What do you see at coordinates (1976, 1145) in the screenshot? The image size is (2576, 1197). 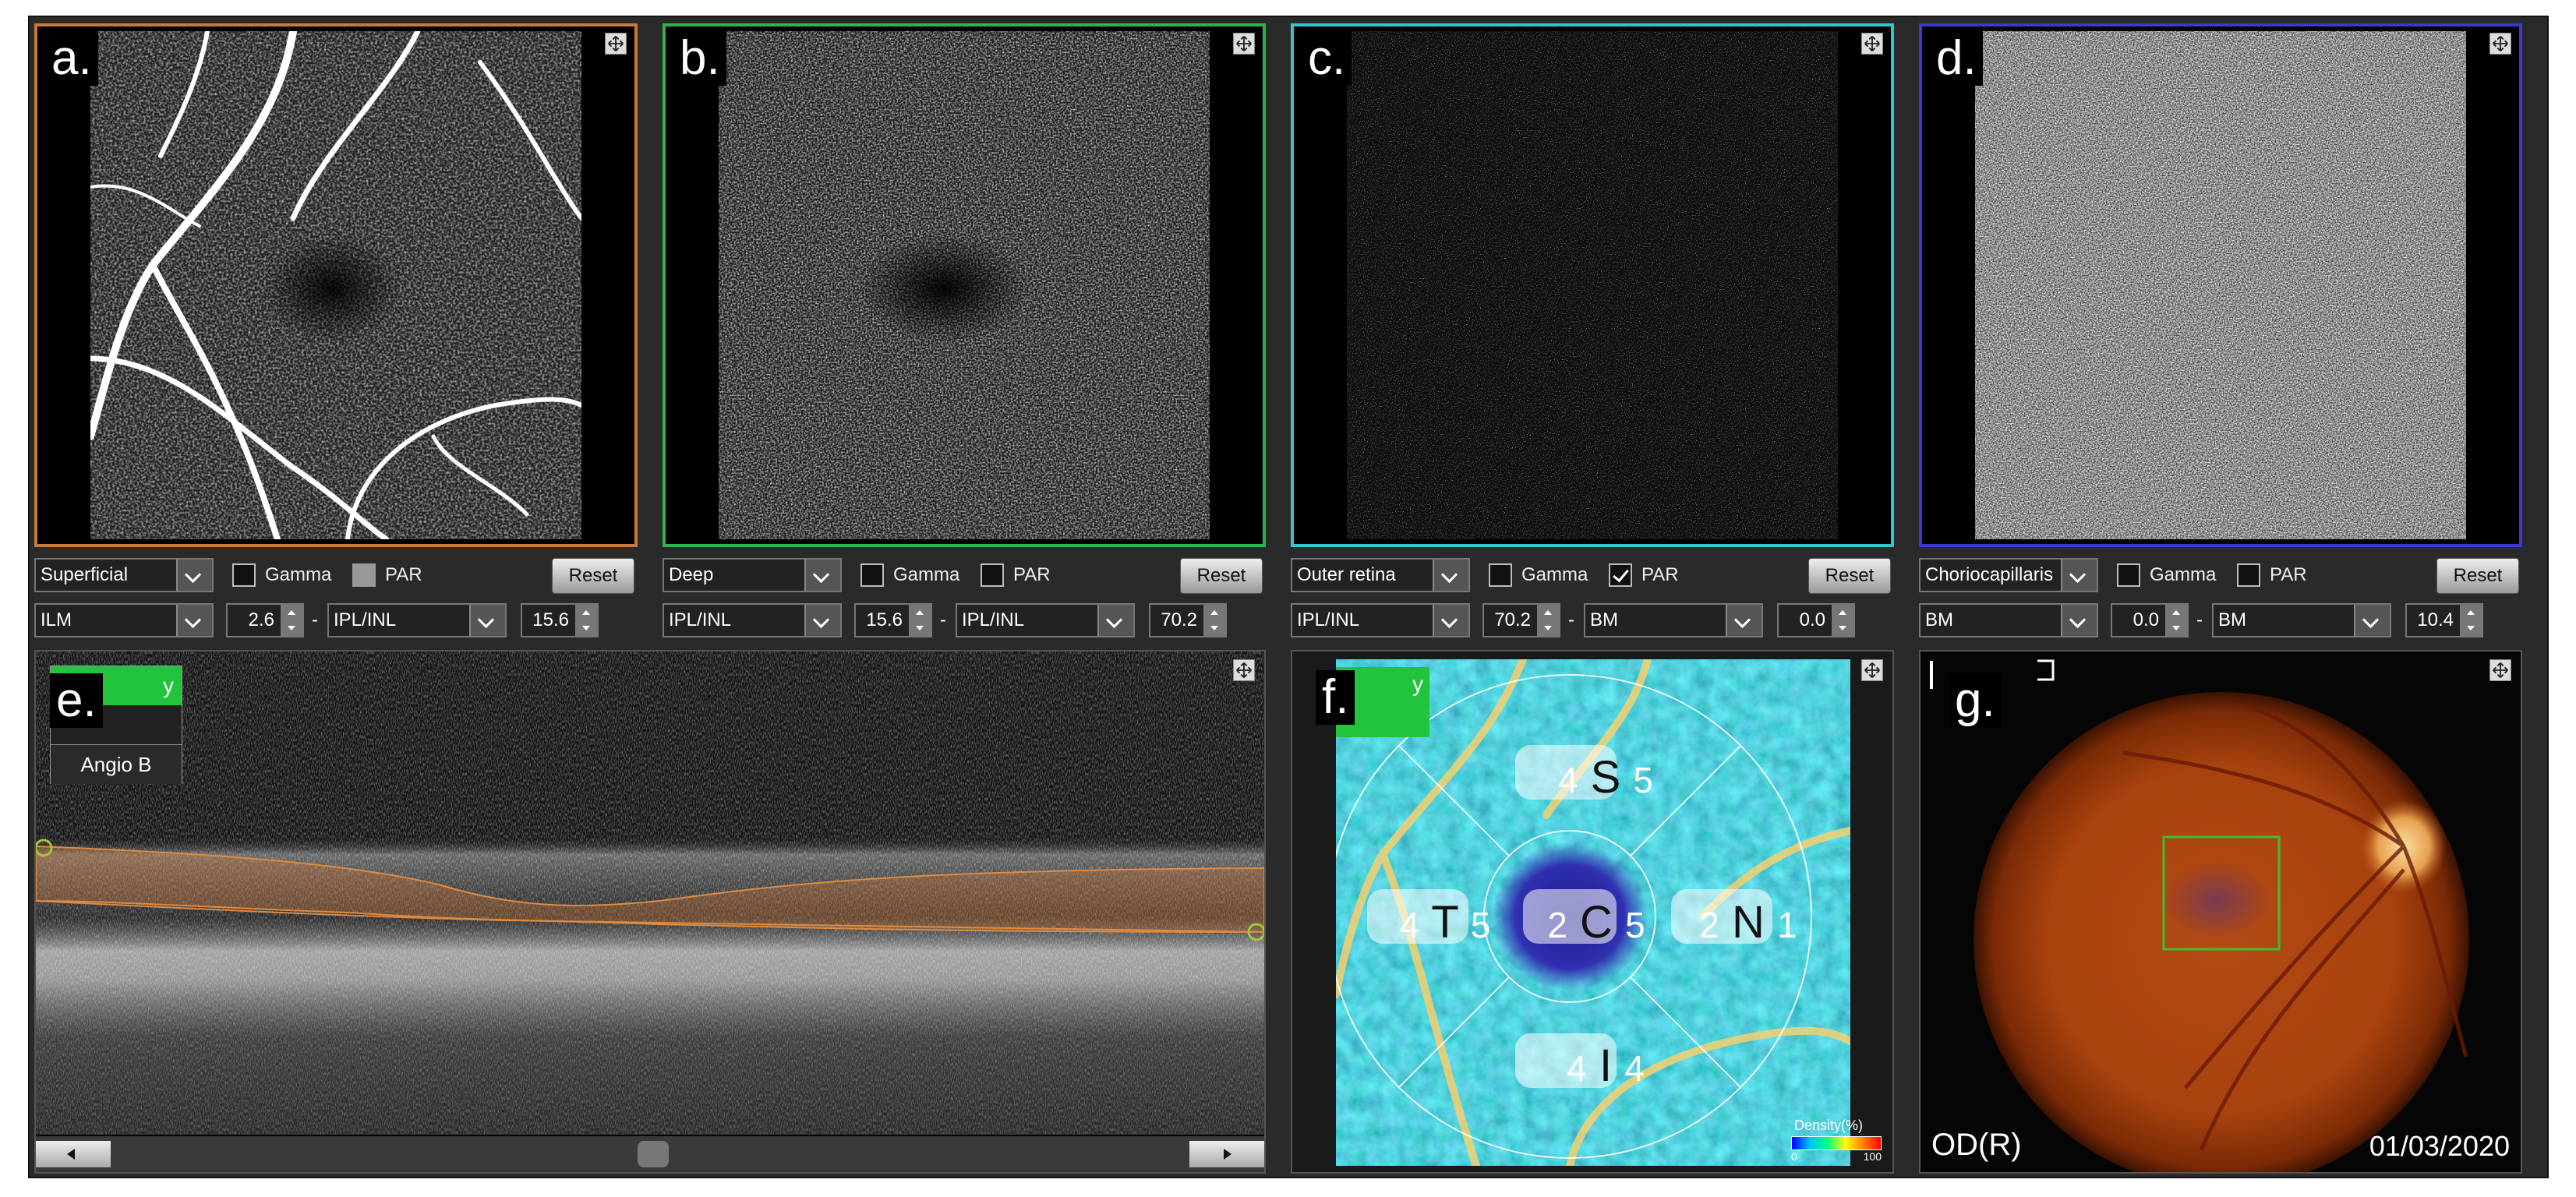 I see `eye-label: OD(R)` at bounding box center [1976, 1145].